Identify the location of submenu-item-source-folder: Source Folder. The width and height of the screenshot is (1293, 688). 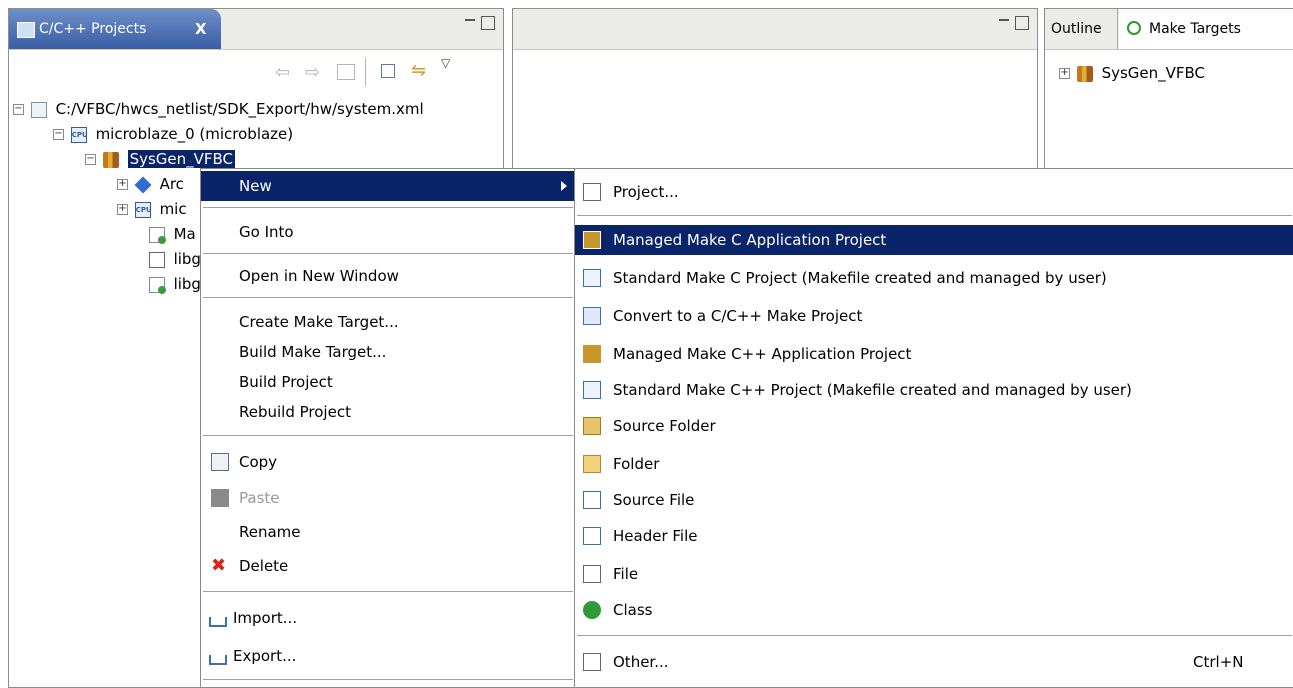
(934, 426).